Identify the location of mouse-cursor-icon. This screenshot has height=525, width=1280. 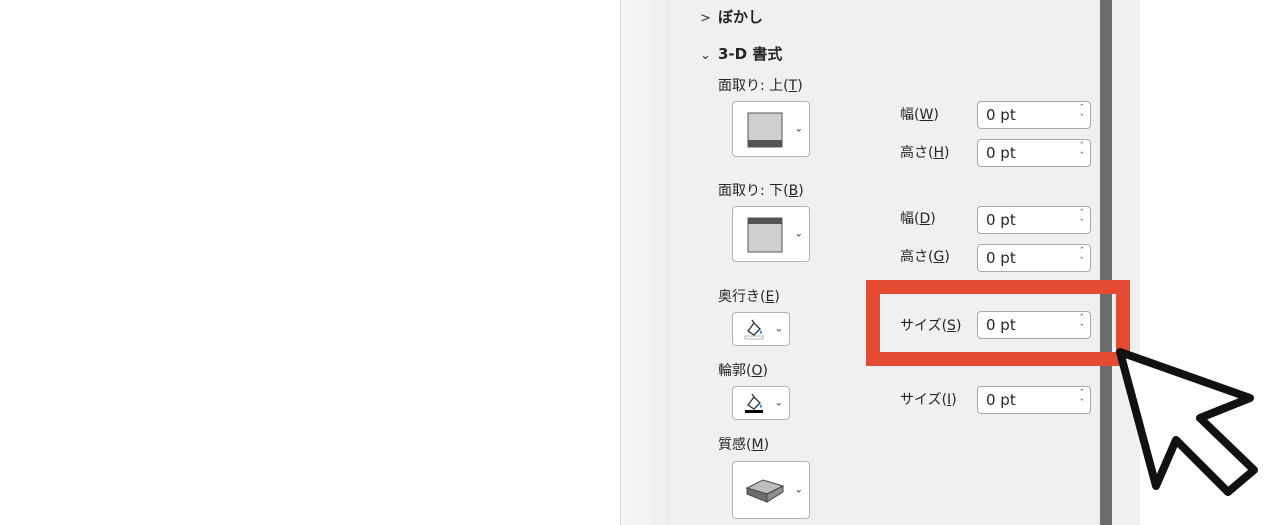
(1187, 422).